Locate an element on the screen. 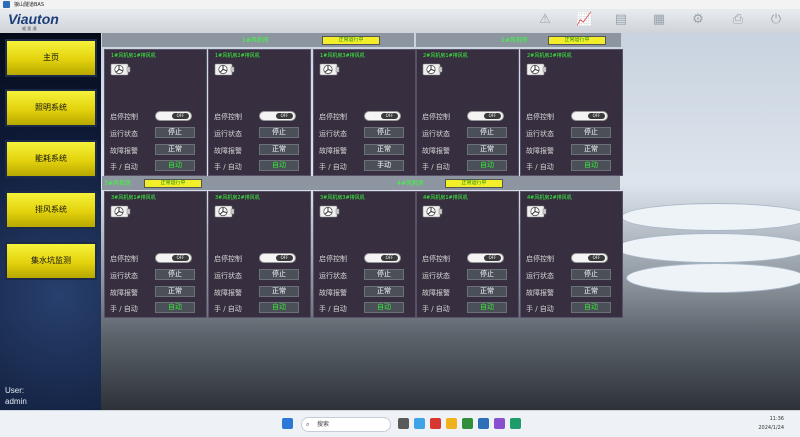 This screenshot has height=437, width=800. fan-card: 3#风机房1#排风机 启停控制 OFF 运行状态 停止 故障报警 正常手 / 自动 自动 is located at coordinates (155, 254).